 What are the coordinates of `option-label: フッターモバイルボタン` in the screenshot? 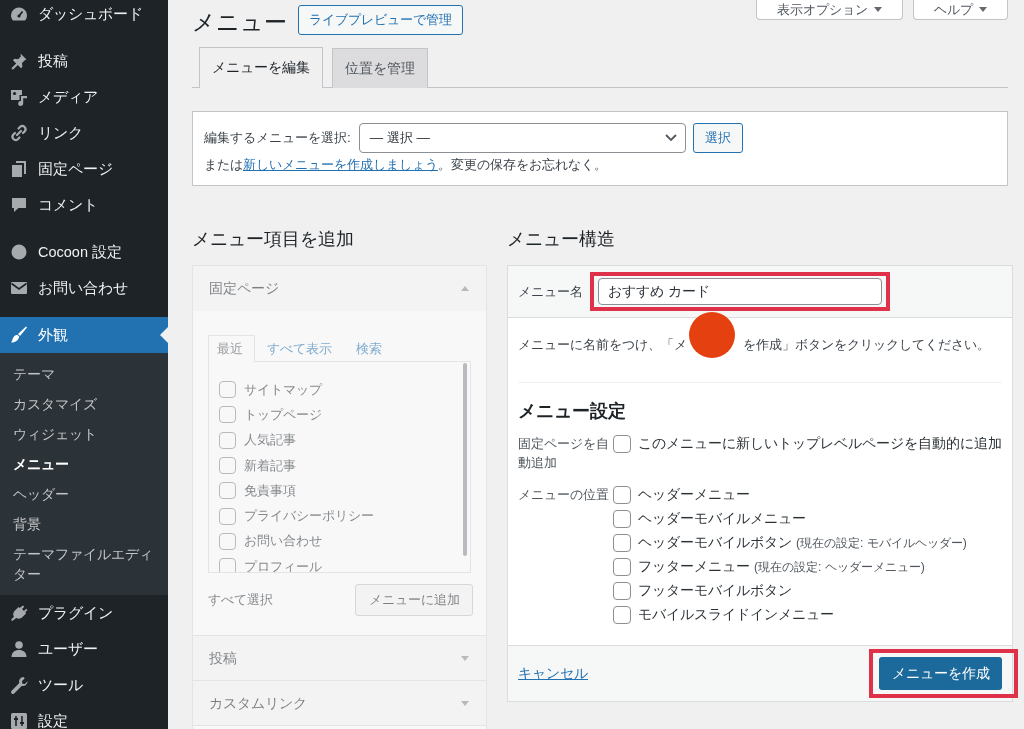 It's located at (715, 591).